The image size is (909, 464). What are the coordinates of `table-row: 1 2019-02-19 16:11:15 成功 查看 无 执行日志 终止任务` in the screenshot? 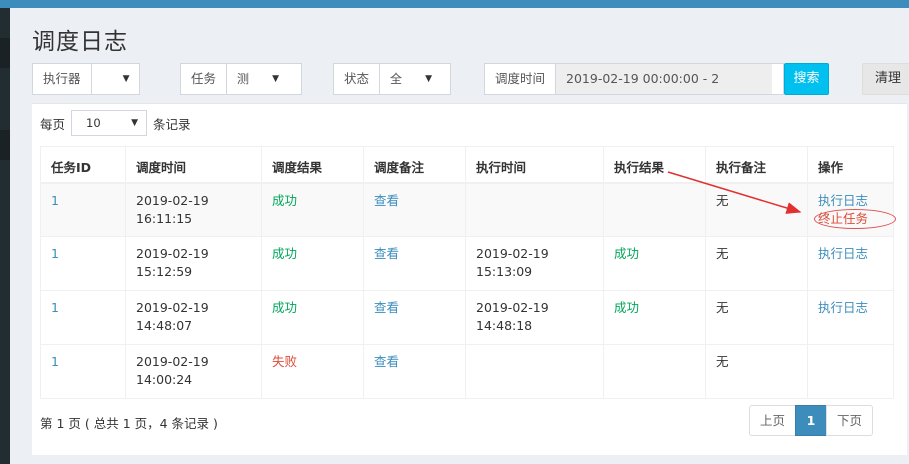 It's located at (468, 209).